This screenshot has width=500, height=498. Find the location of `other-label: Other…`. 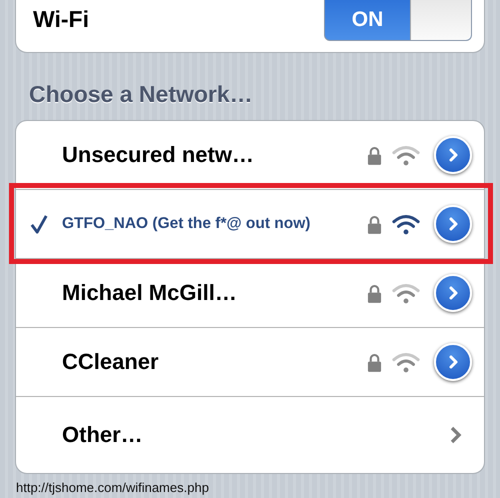

other-label: Other… is located at coordinates (103, 435).